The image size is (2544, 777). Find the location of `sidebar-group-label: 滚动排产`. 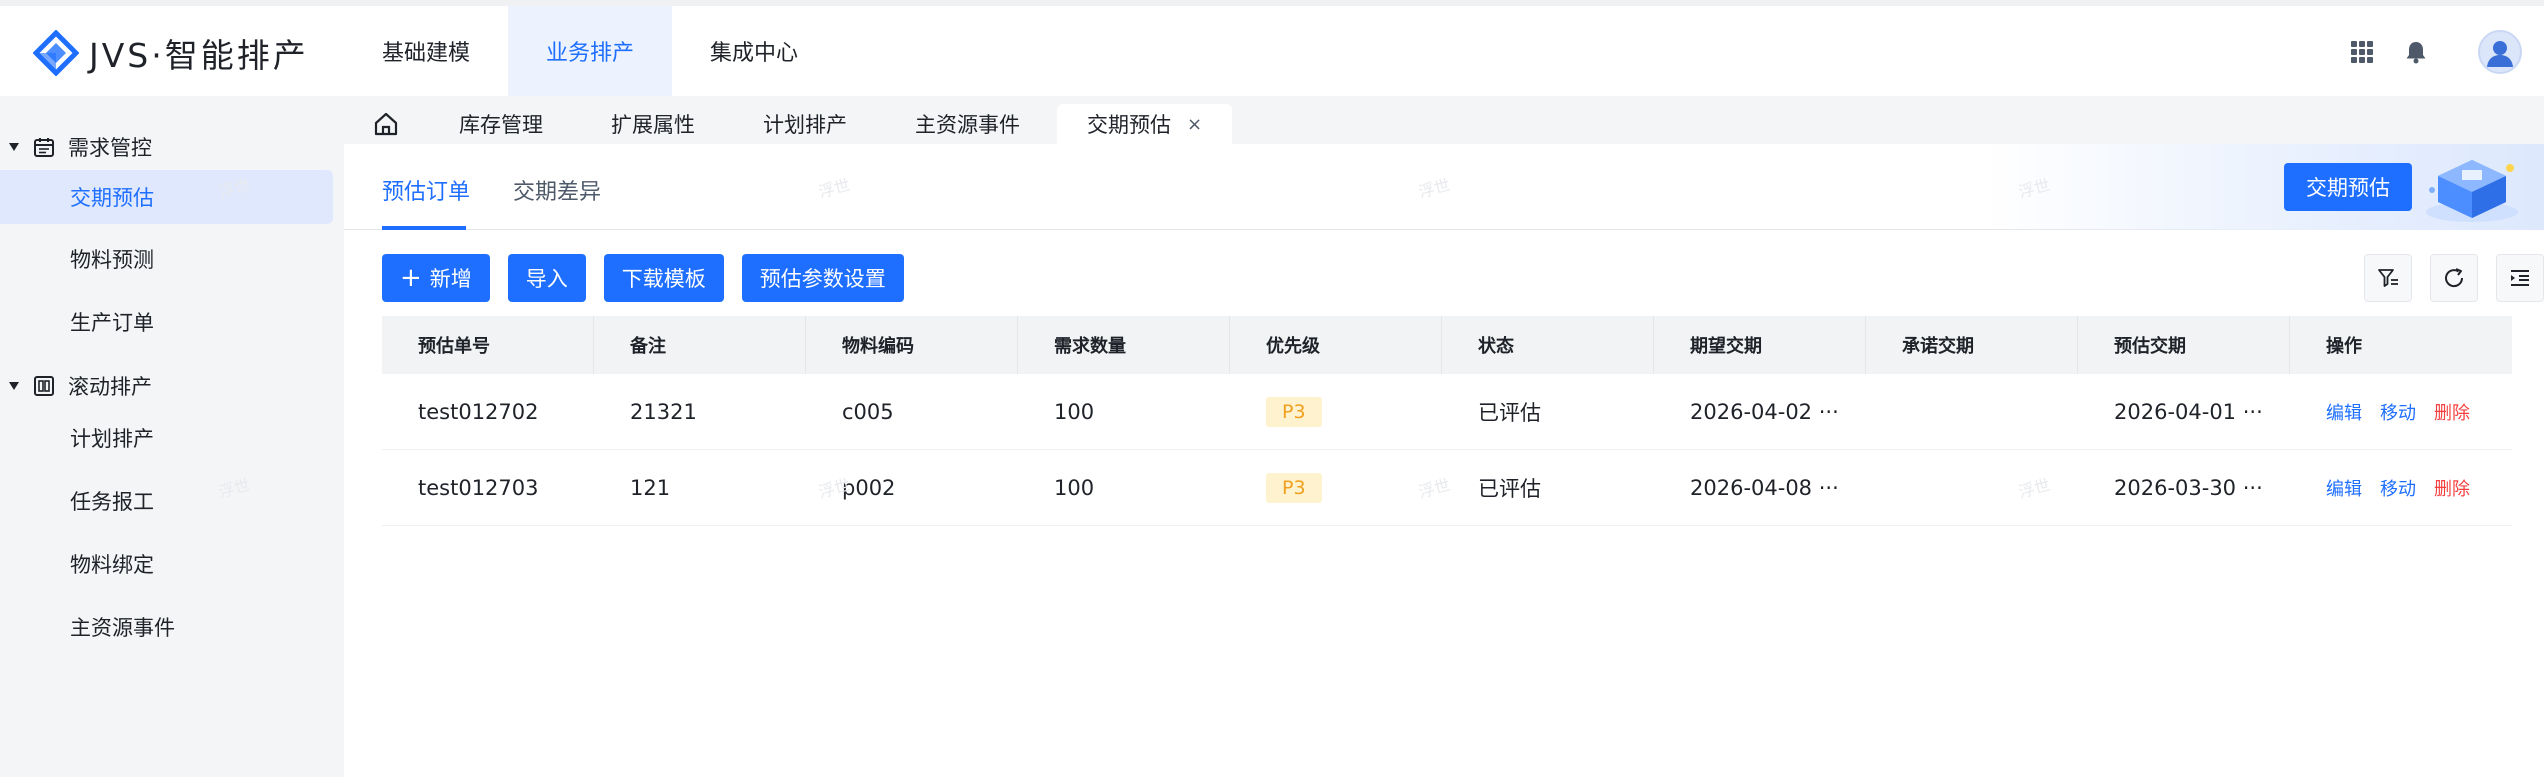

sidebar-group-label: 滚动排产 is located at coordinates (110, 387).